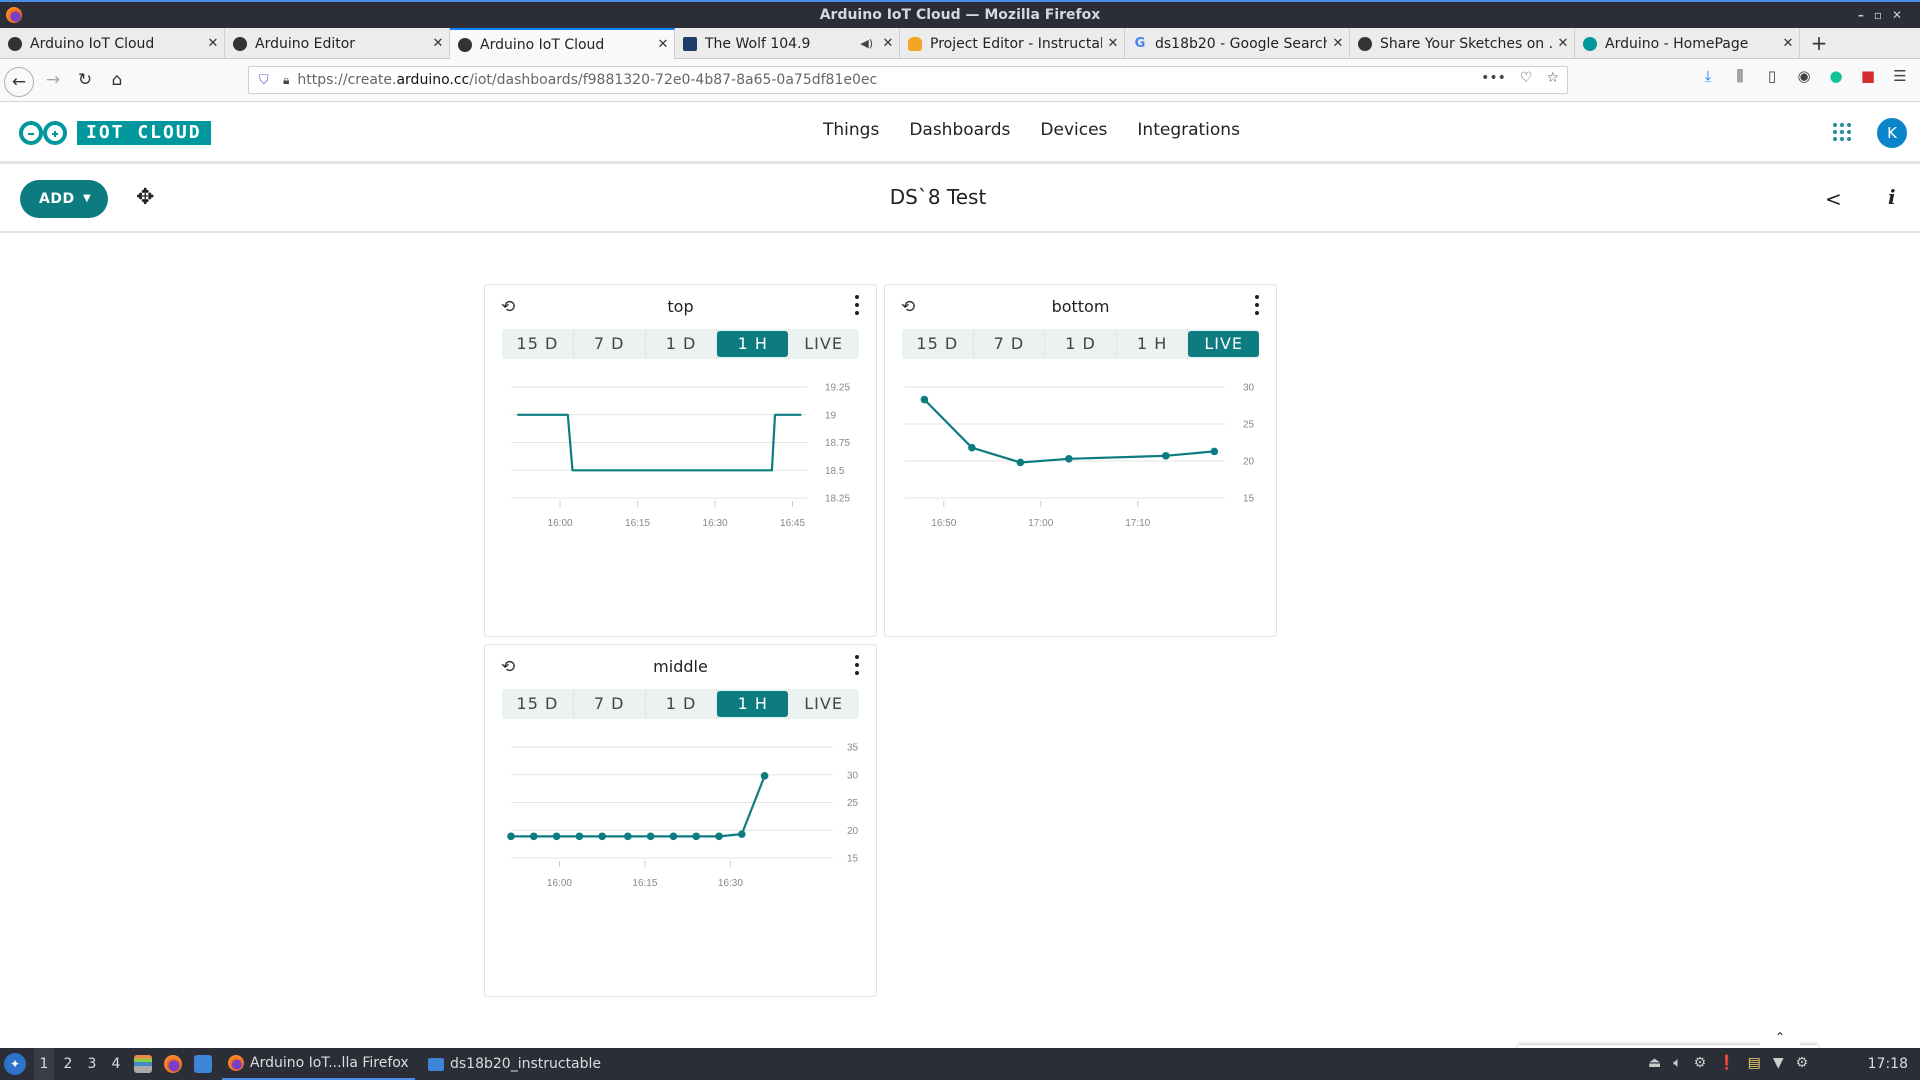  I want to click on tab-google-search: G ds18b20 - Google Search ✕, so click(1237, 43).